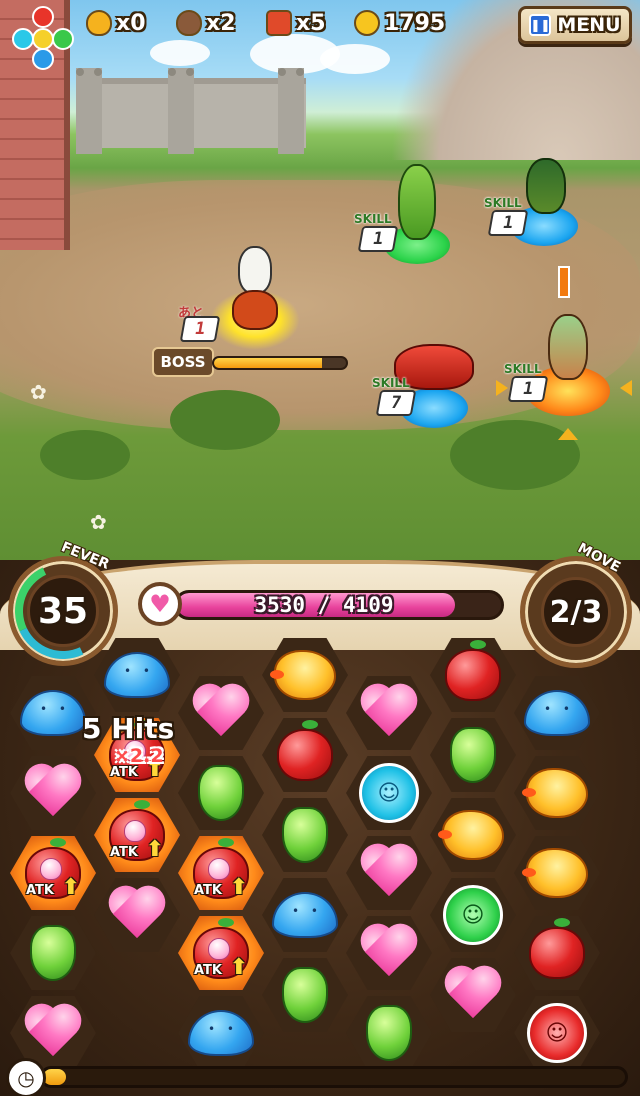  I want to click on ally-chef-skill-counter: 1, so click(528, 389).